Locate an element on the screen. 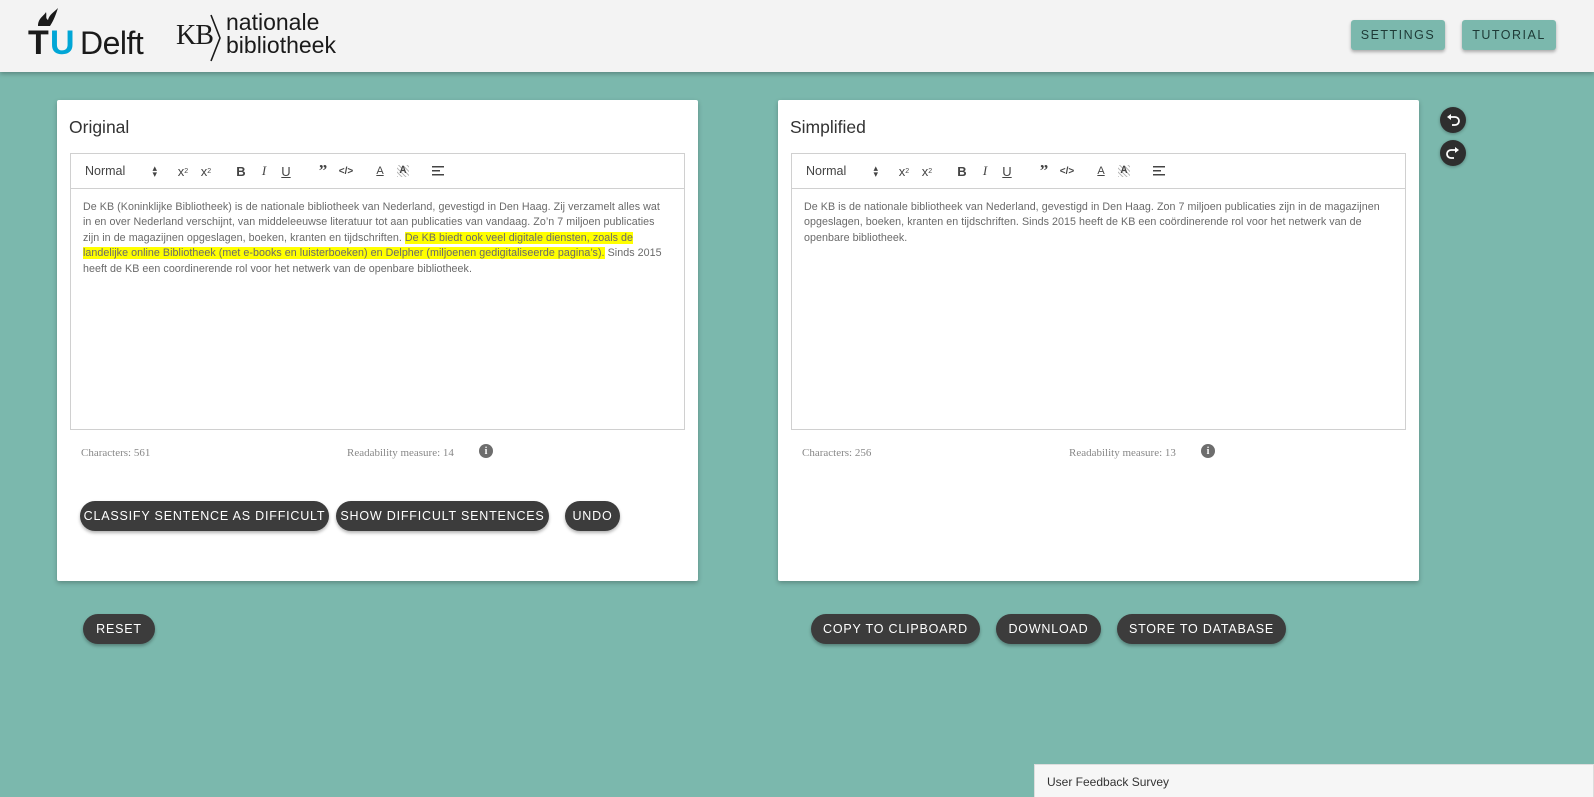 The width and height of the screenshot is (1594, 797). original-readability: Readability measure: 14 is located at coordinates (400, 453).